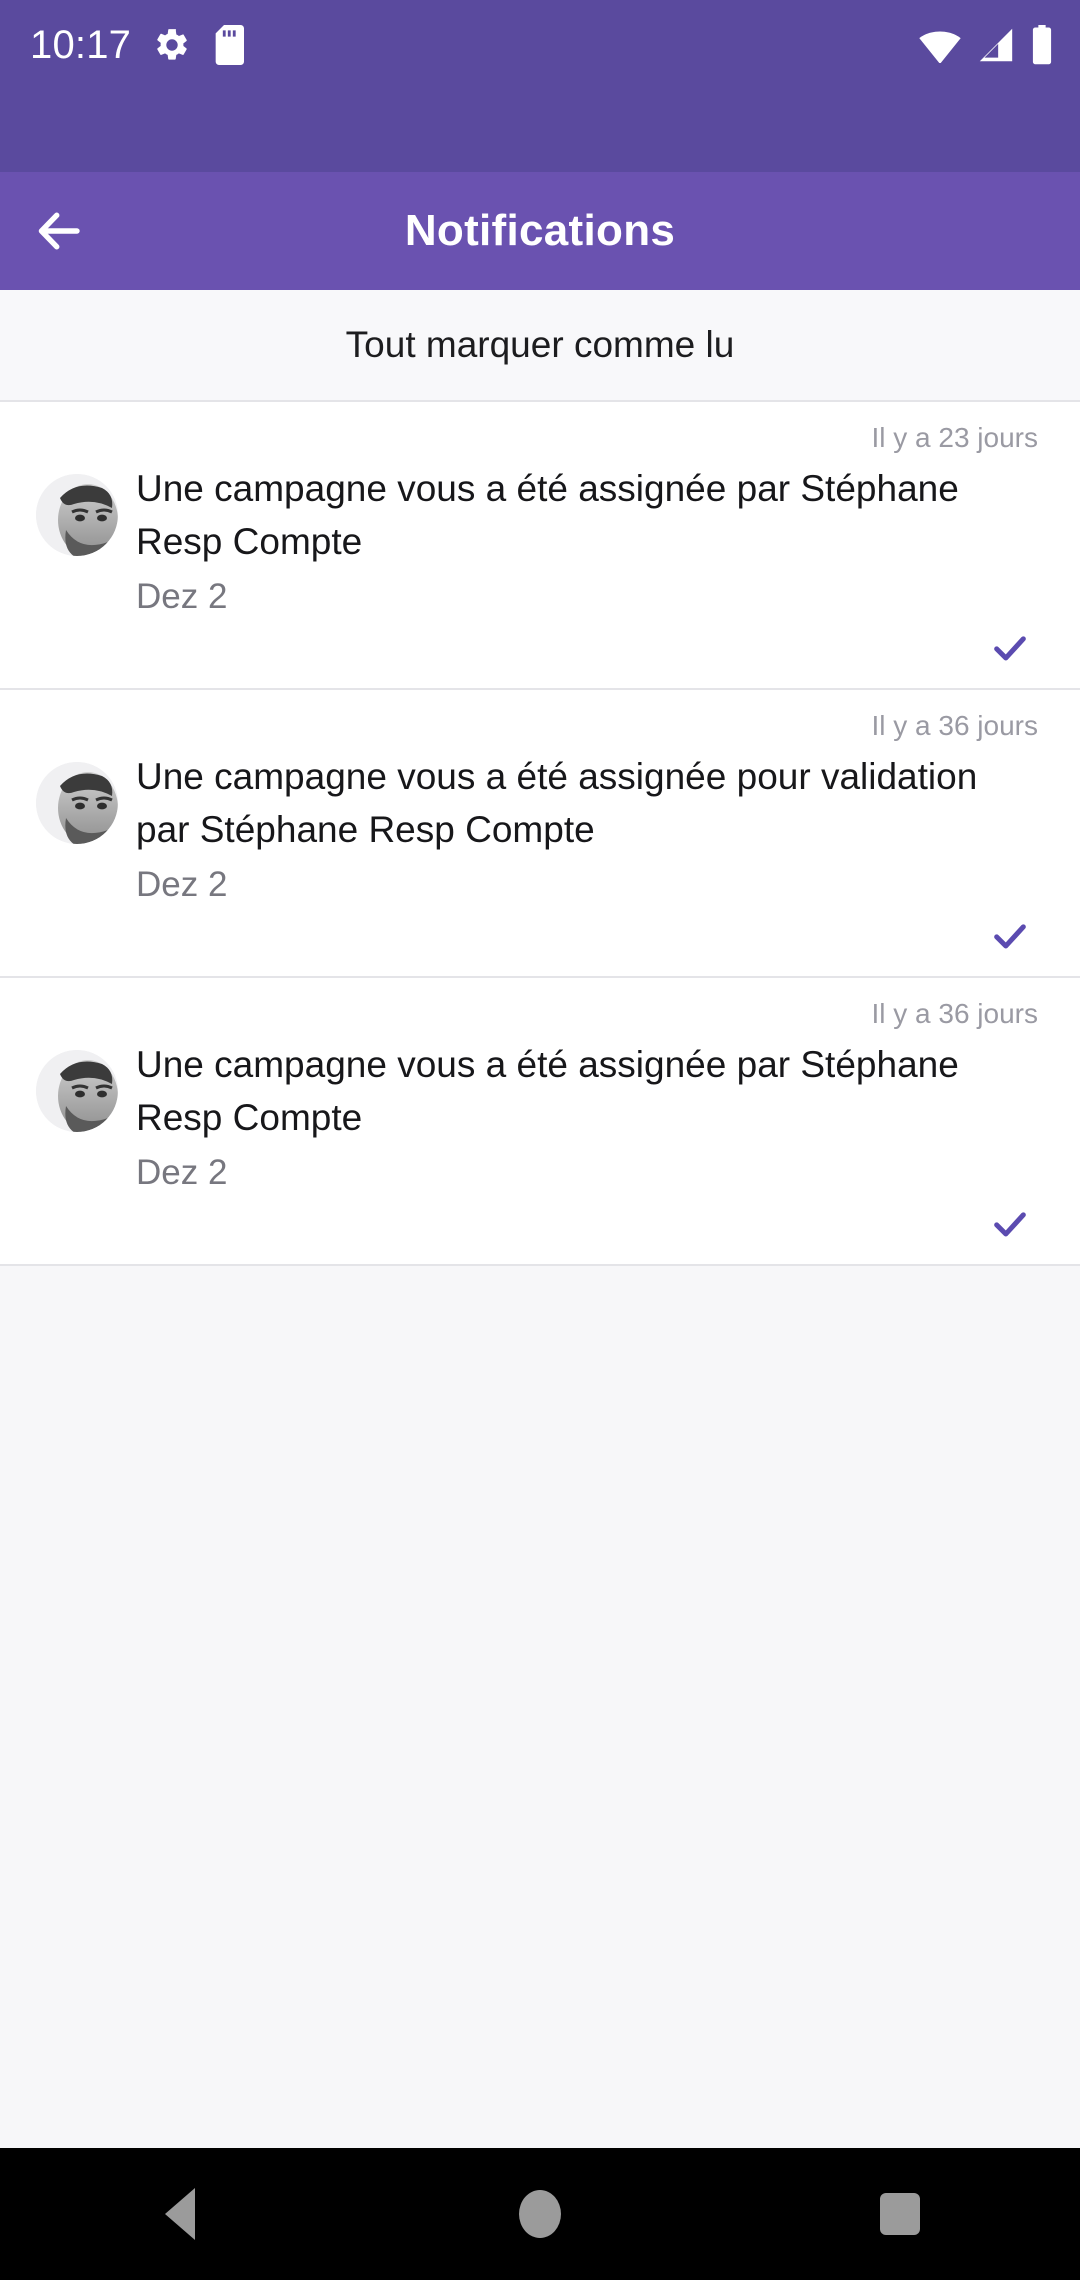  Describe the element at coordinates (540, 86) in the screenshot. I see `status-bar: 10:17` at that location.